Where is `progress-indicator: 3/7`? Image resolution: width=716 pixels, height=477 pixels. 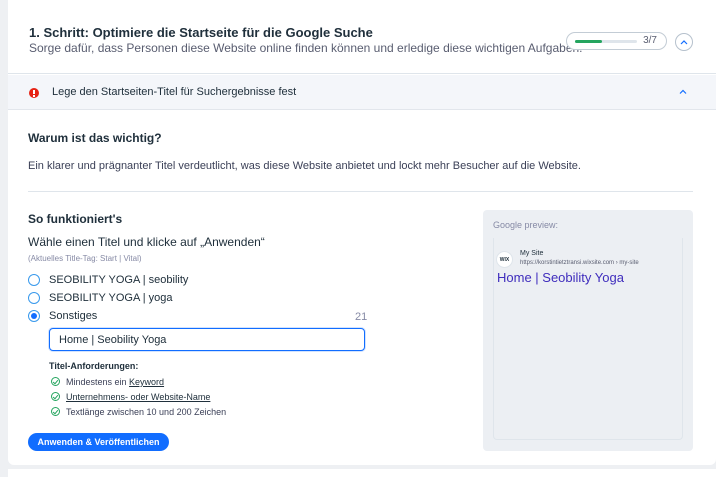
progress-indicator: 3/7 is located at coordinates (616, 41).